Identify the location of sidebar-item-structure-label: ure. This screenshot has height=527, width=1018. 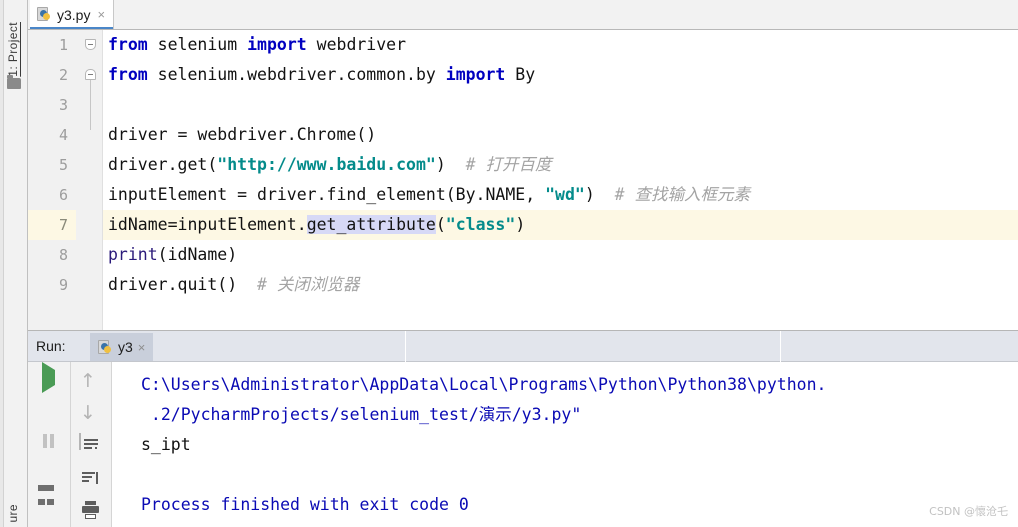
(13, 513).